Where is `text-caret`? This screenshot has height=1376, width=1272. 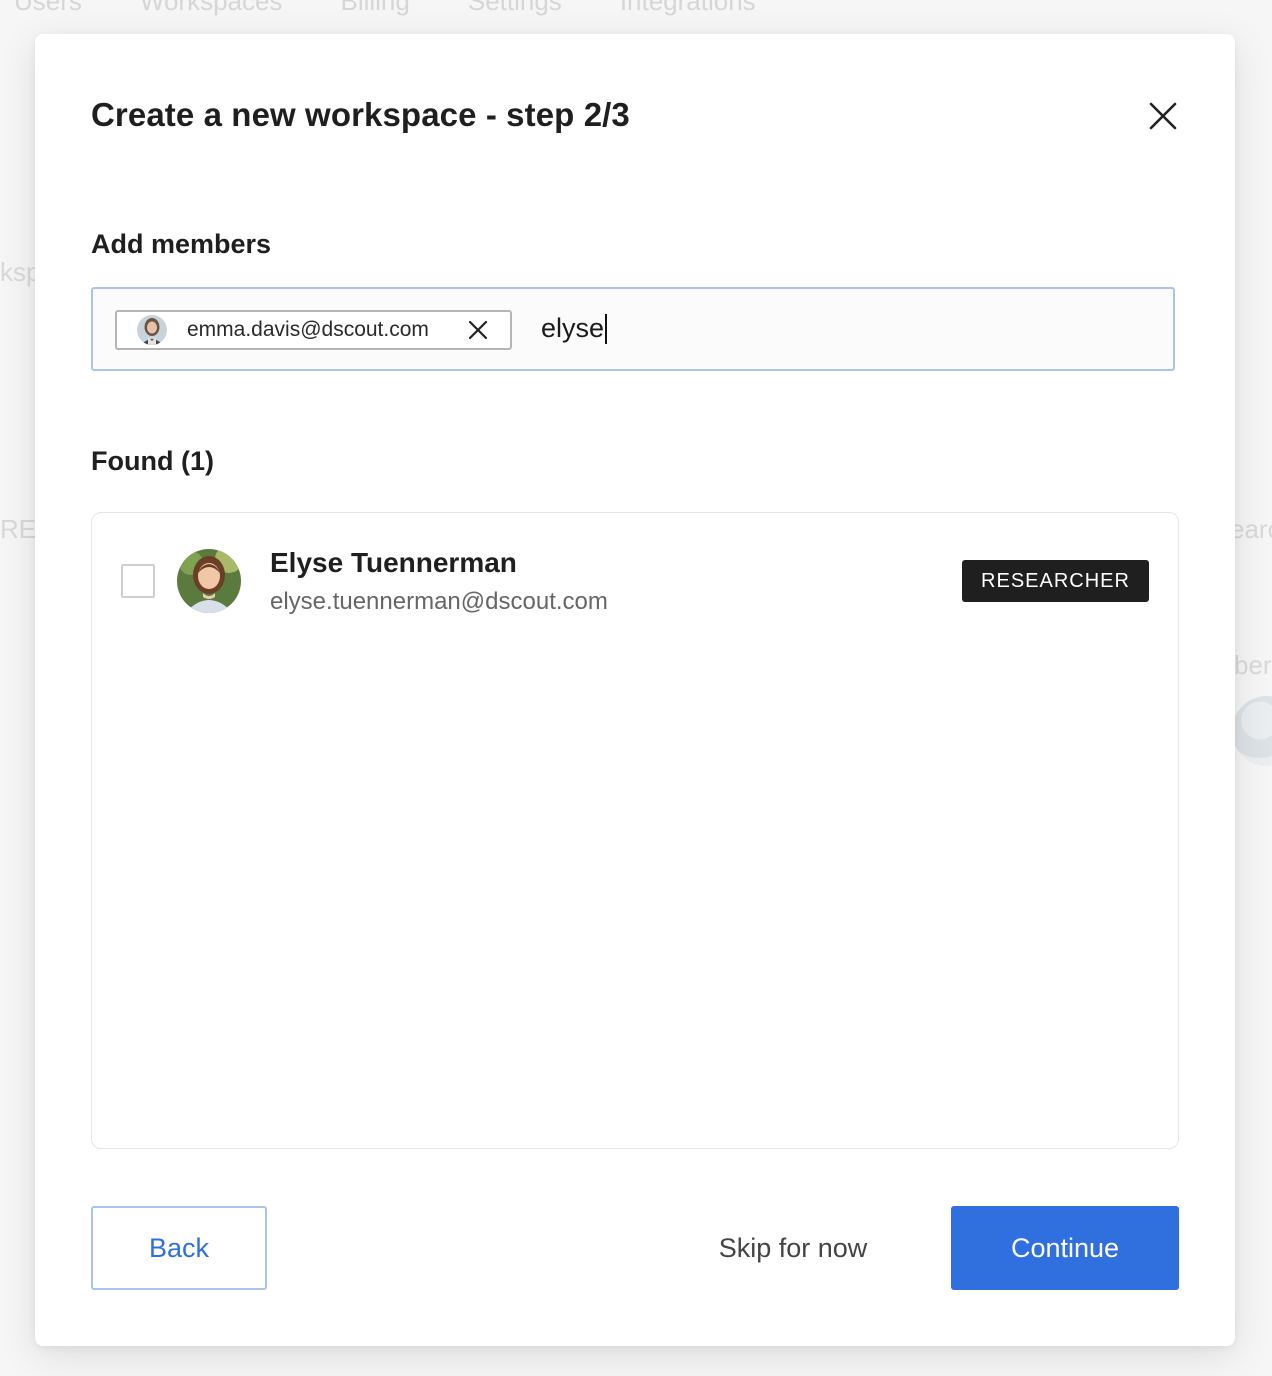 text-caret is located at coordinates (606, 328).